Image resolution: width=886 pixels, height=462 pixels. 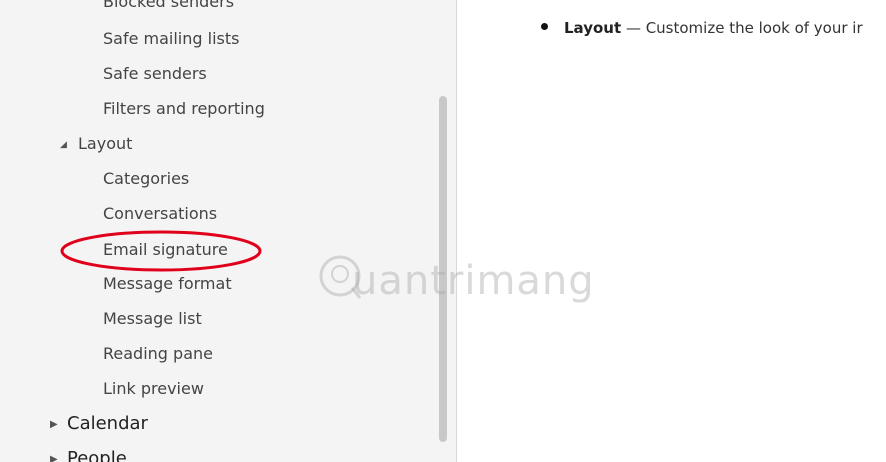 What do you see at coordinates (153, 389) in the screenshot?
I see `nav-item-link-preview: Link preview` at bounding box center [153, 389].